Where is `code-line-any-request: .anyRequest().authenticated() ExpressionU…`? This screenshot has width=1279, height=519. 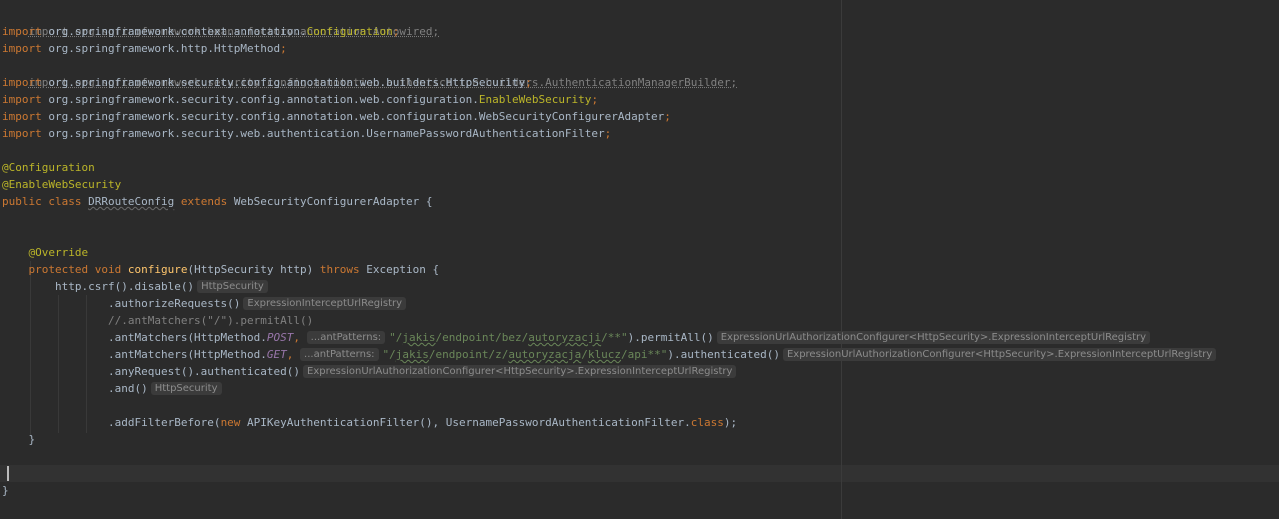
code-line-any-request: .anyRequest().authenticated() ExpressionU… is located at coordinates (370, 371).